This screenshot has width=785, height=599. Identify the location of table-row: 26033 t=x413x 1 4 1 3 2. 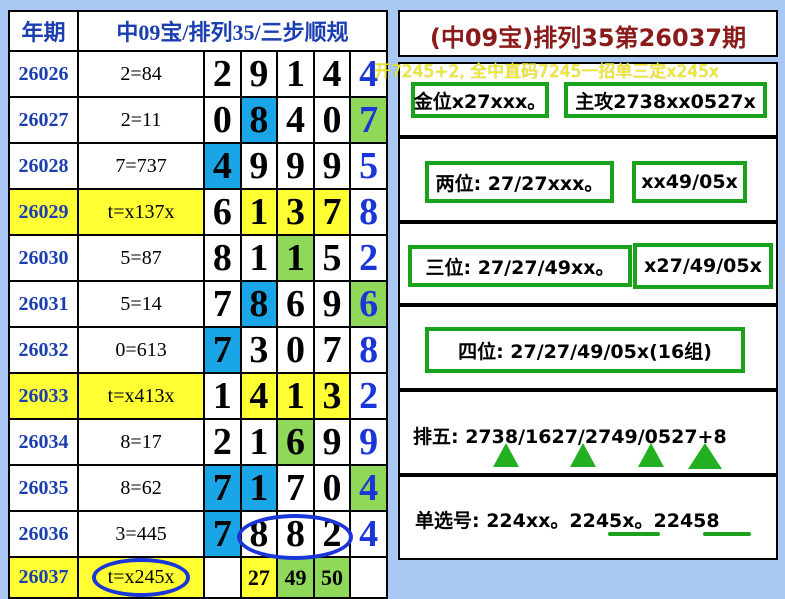
(197, 396).